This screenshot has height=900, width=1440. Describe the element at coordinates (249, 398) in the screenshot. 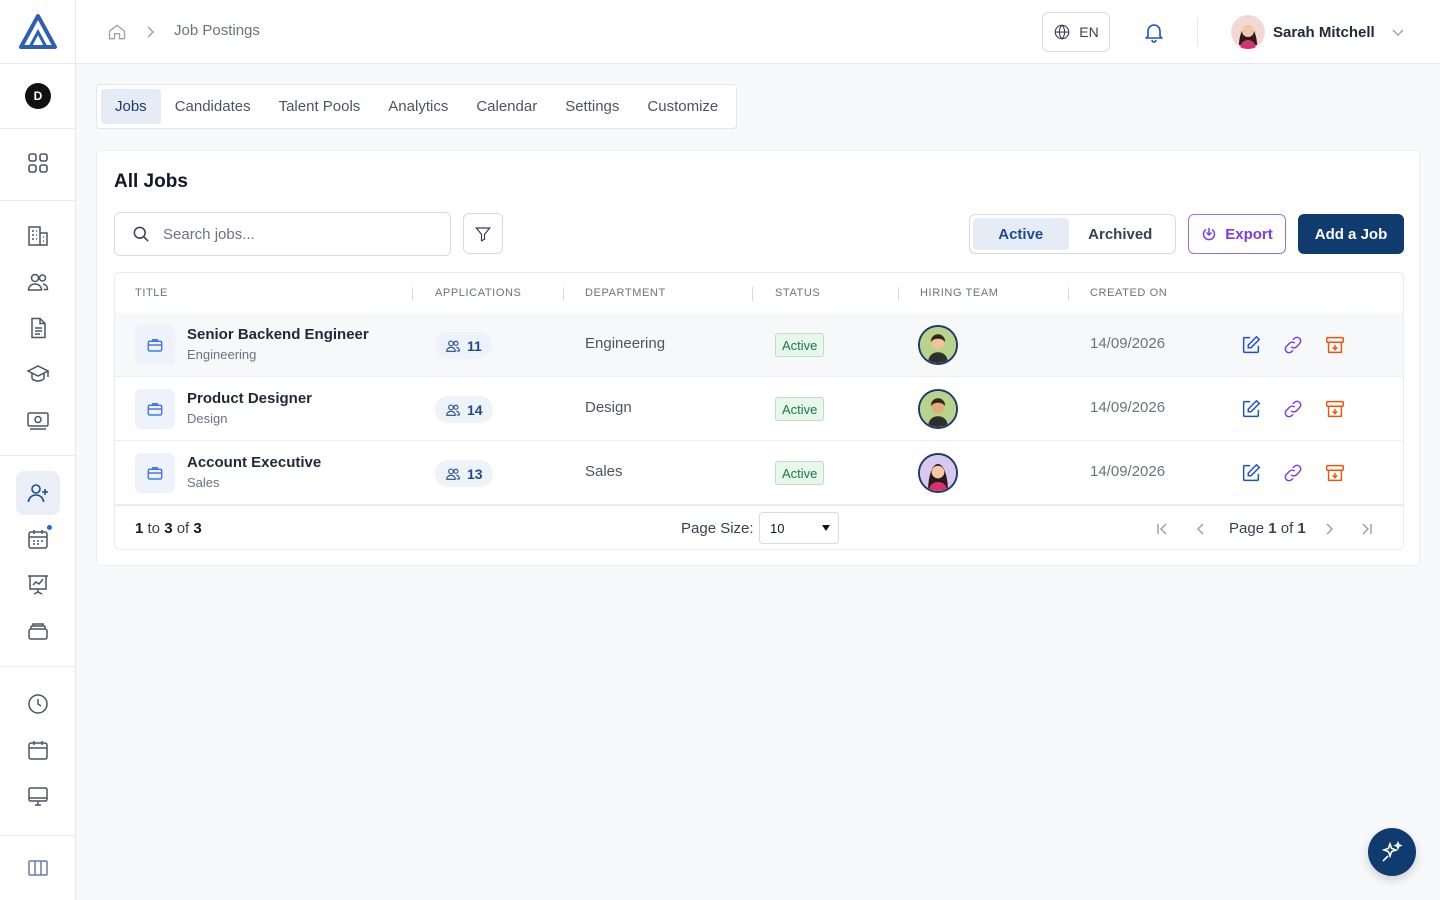

I see `job-title-link: Product Designer` at that location.